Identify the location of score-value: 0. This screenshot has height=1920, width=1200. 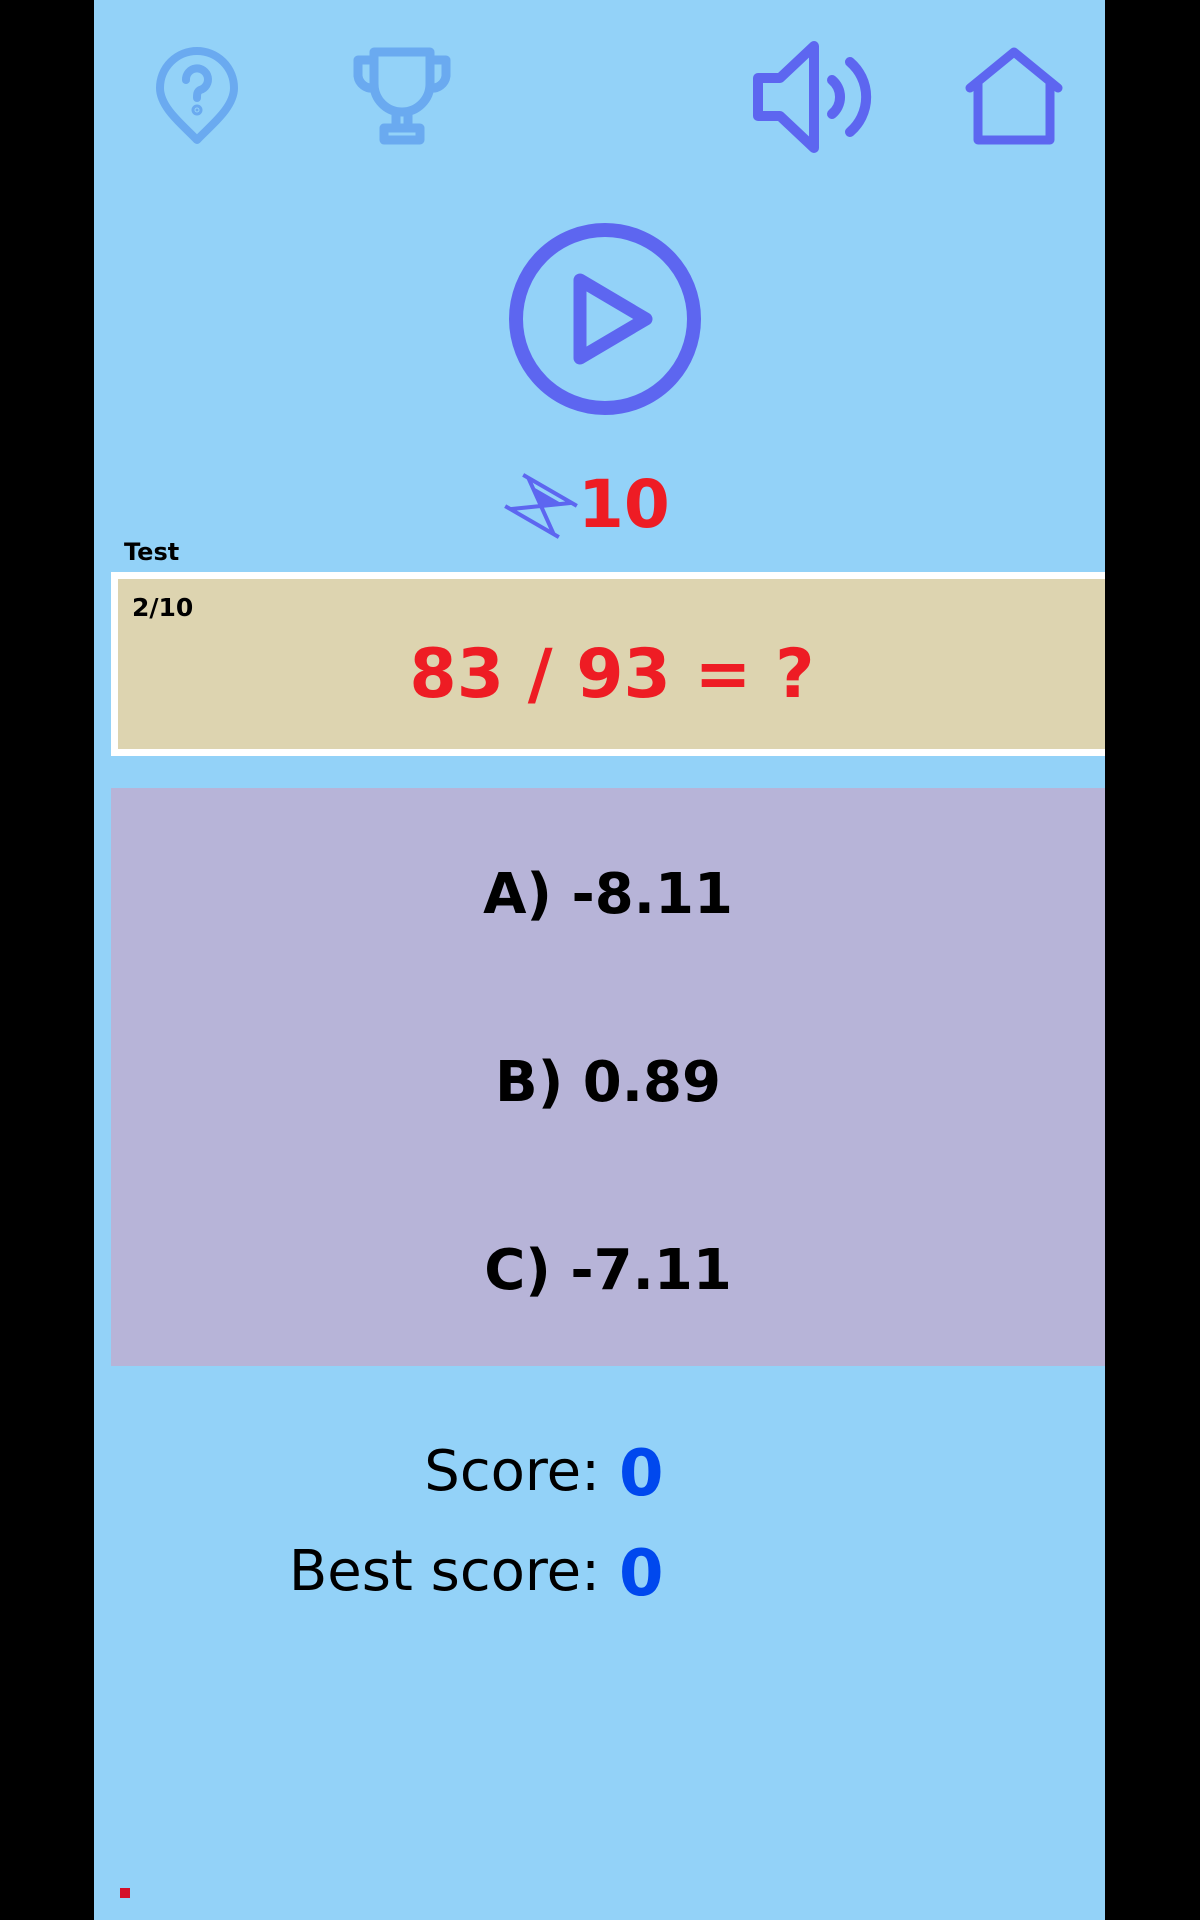
(641, 1474).